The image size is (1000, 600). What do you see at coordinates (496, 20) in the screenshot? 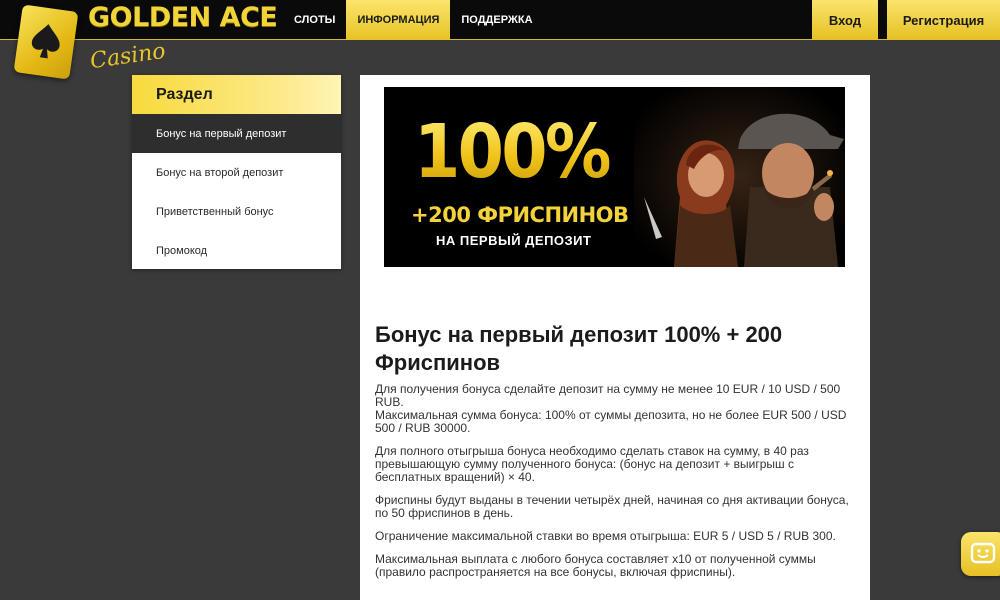
I see `nav-item-support: ПОДДЕРЖКА` at bounding box center [496, 20].